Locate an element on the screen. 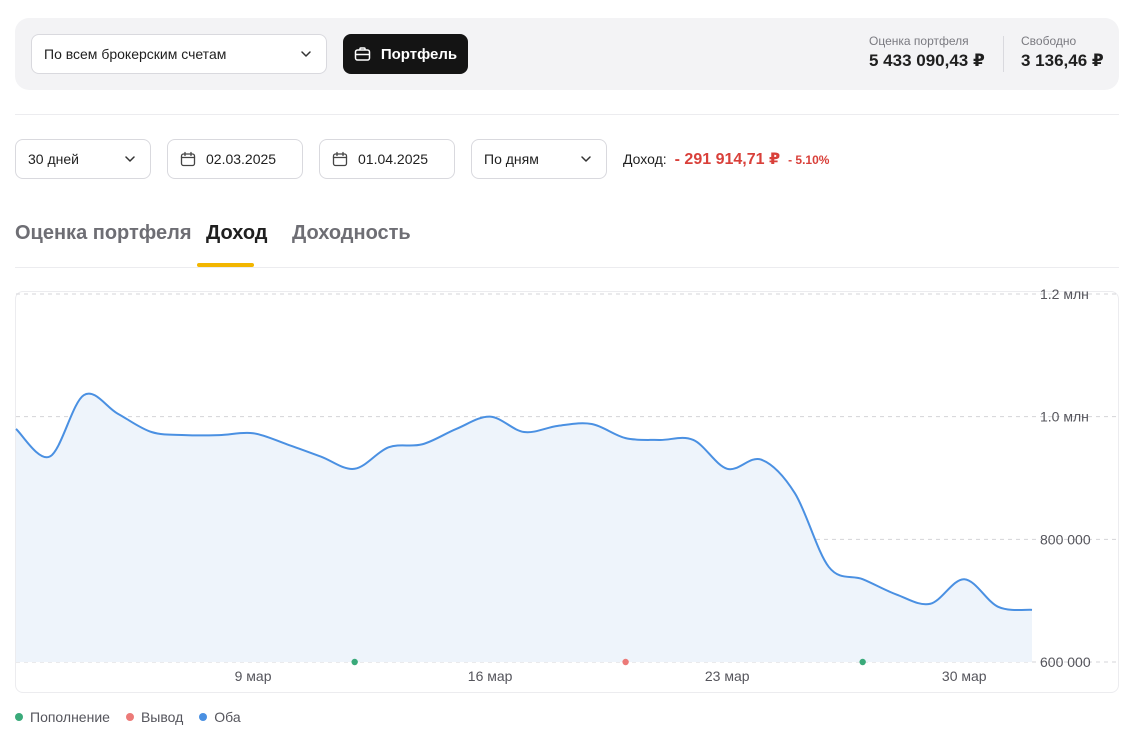 The height and width of the screenshot is (729, 1135). tab-yield: Доходность is located at coordinates (351, 233).